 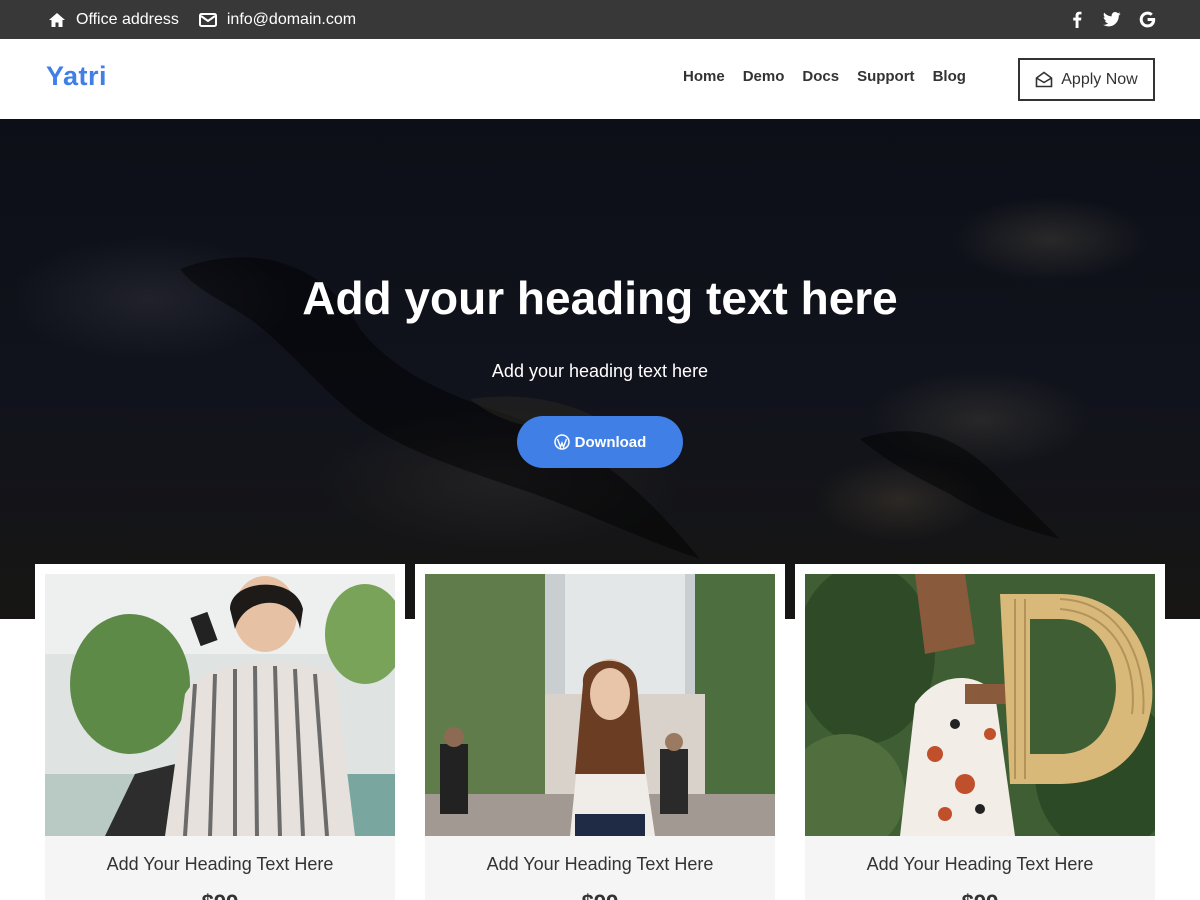 I want to click on home-icon, so click(x=57, y=19).